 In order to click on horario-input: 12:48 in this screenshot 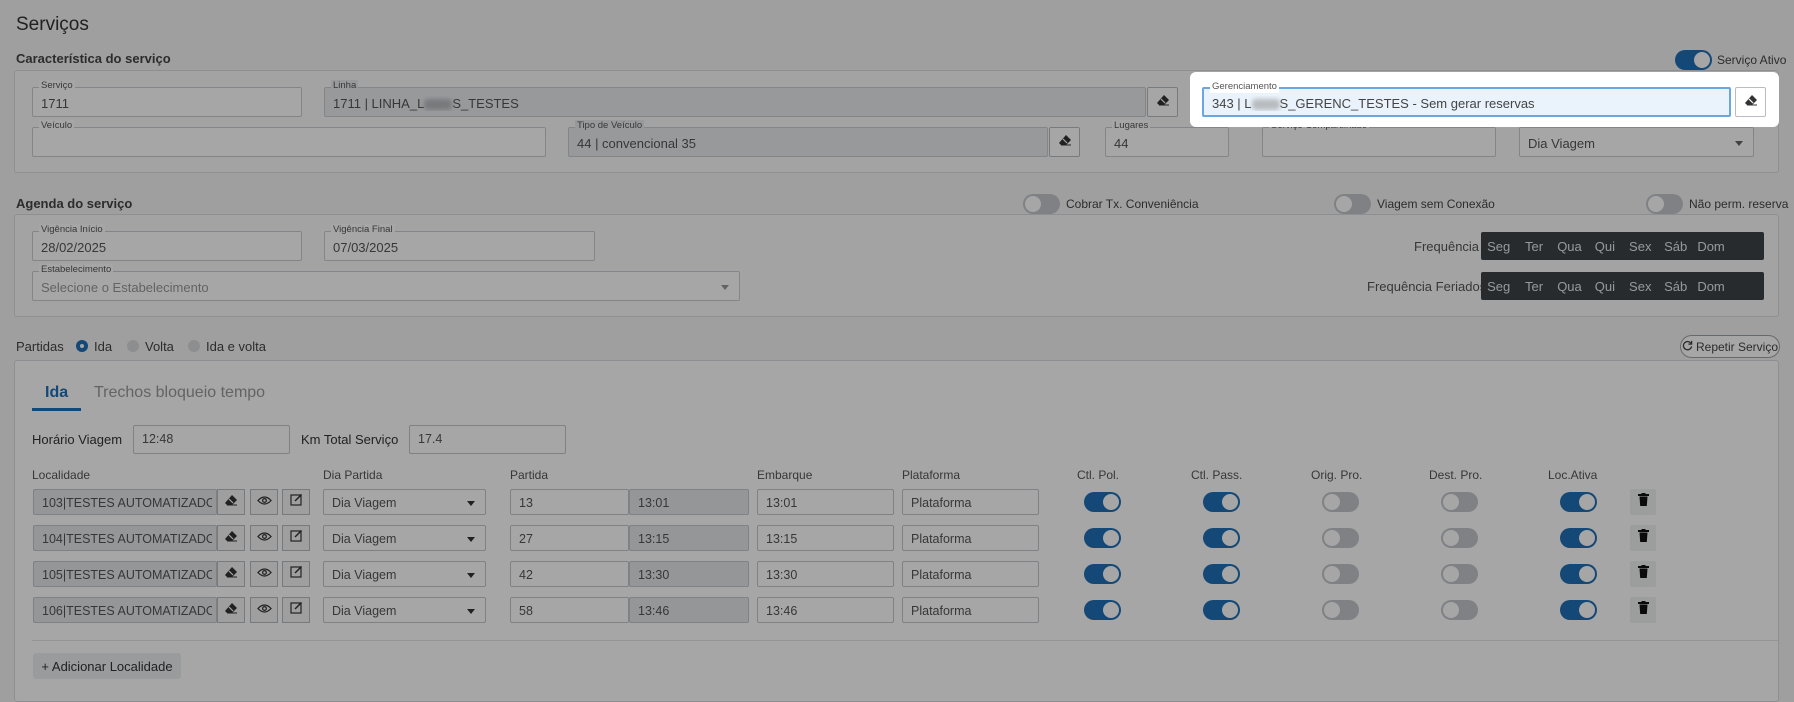, I will do `click(211, 439)`.